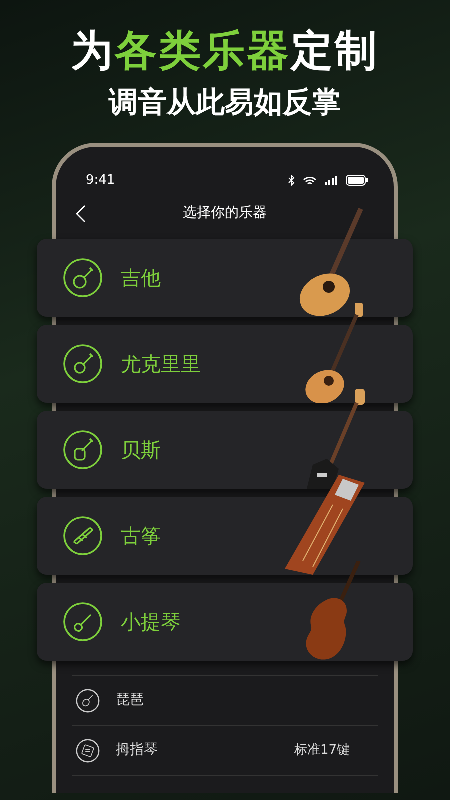 The width and height of the screenshot is (450, 800). What do you see at coordinates (141, 536) in the screenshot?
I see `instrument-name: 古筝` at bounding box center [141, 536].